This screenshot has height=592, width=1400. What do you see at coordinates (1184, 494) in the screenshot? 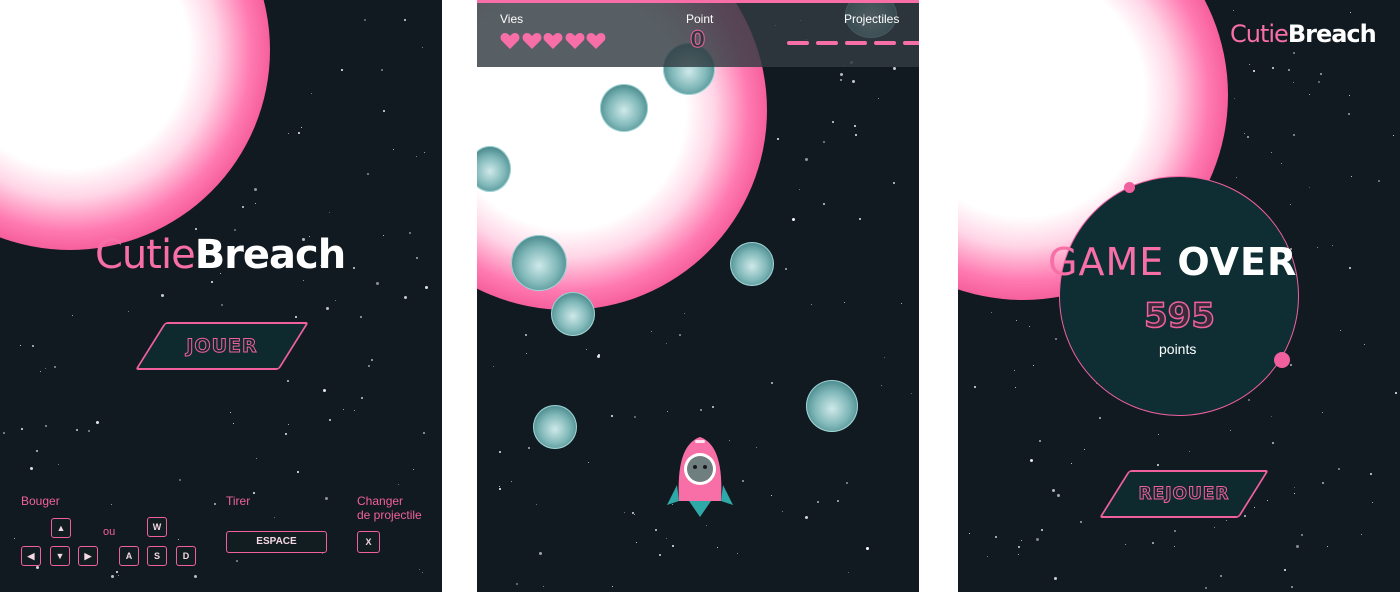
I see `replay-button: REJOUER` at bounding box center [1184, 494].